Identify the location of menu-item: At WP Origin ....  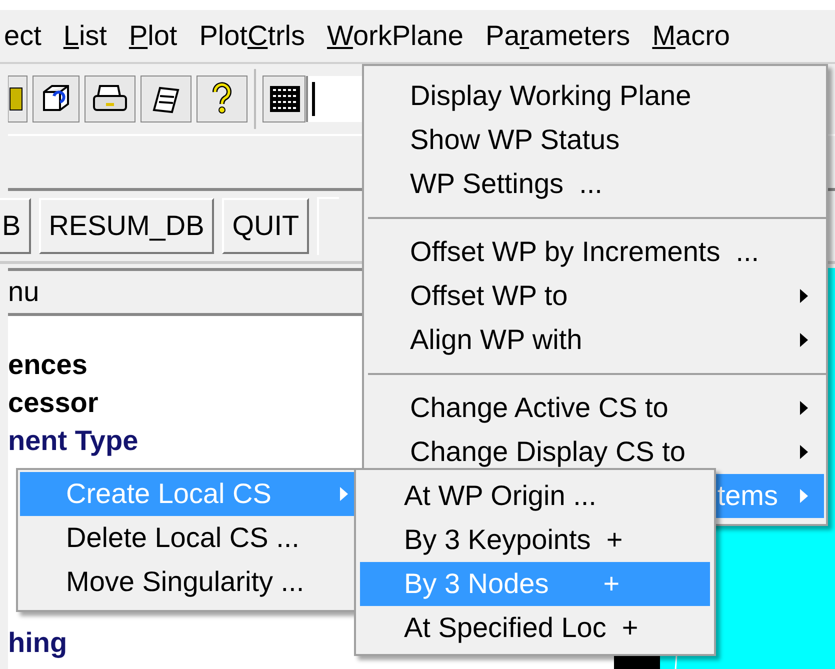
(535, 496).